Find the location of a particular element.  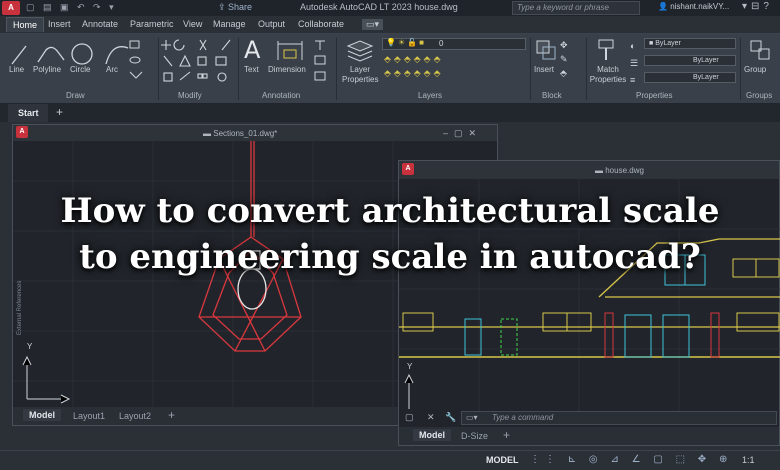

group-button: Group is located at coordinates (755, 69).